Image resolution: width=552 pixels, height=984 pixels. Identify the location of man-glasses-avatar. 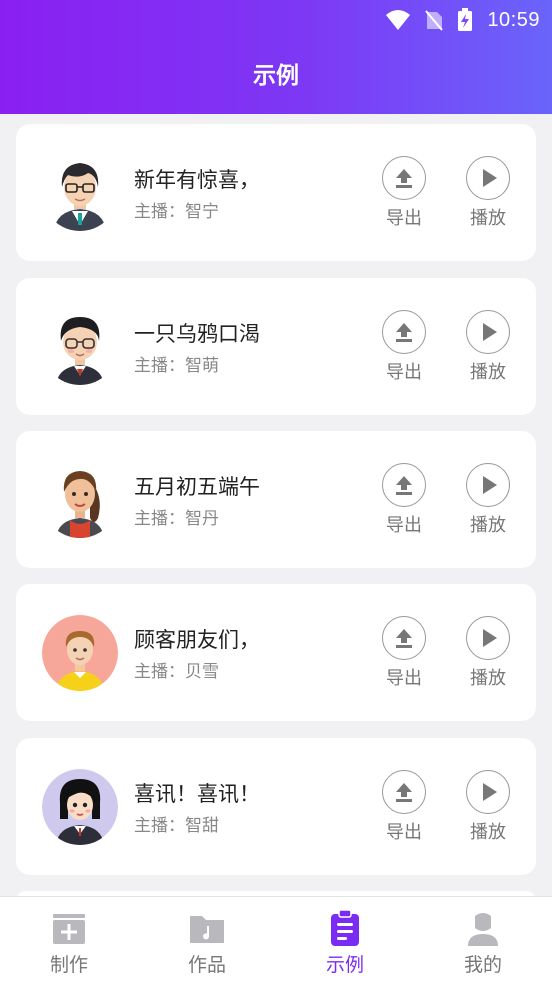
(80, 193).